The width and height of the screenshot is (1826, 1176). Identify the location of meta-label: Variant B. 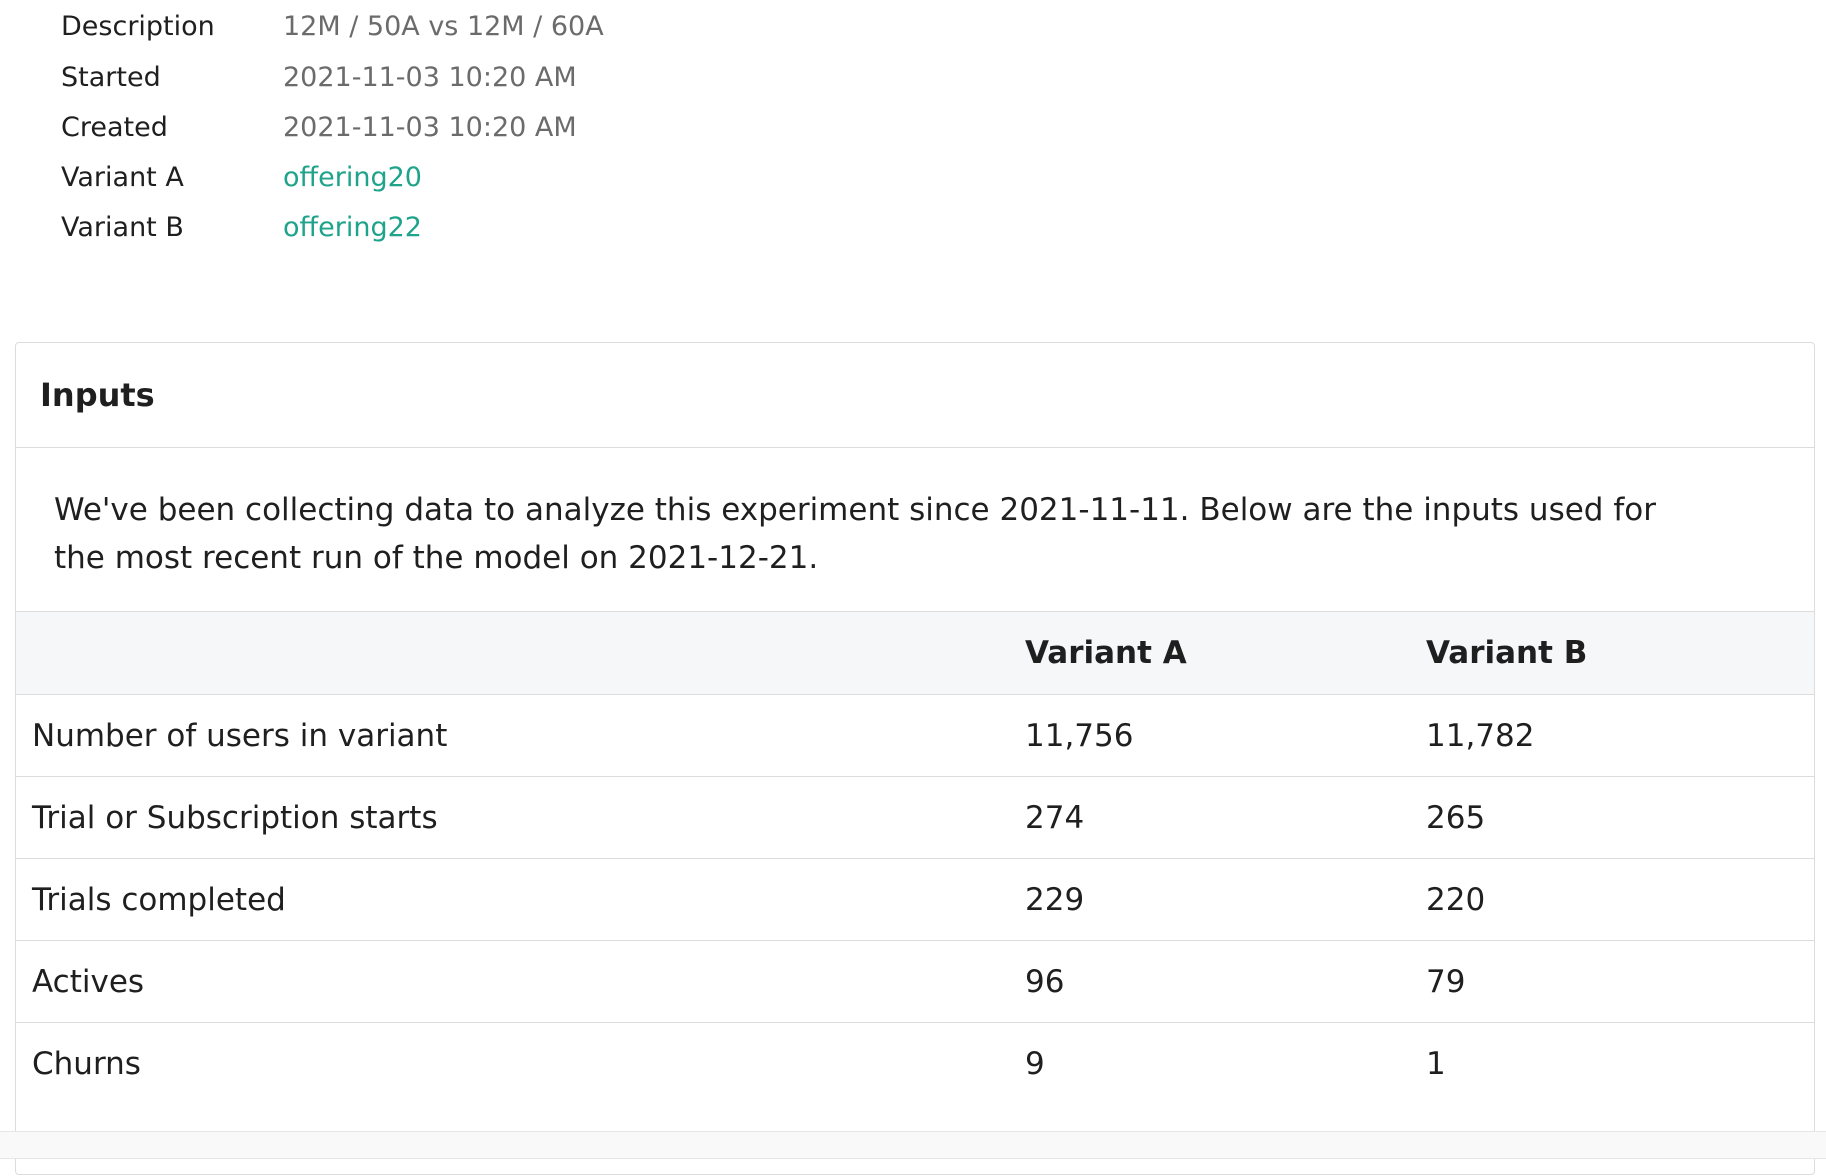
(122, 227).